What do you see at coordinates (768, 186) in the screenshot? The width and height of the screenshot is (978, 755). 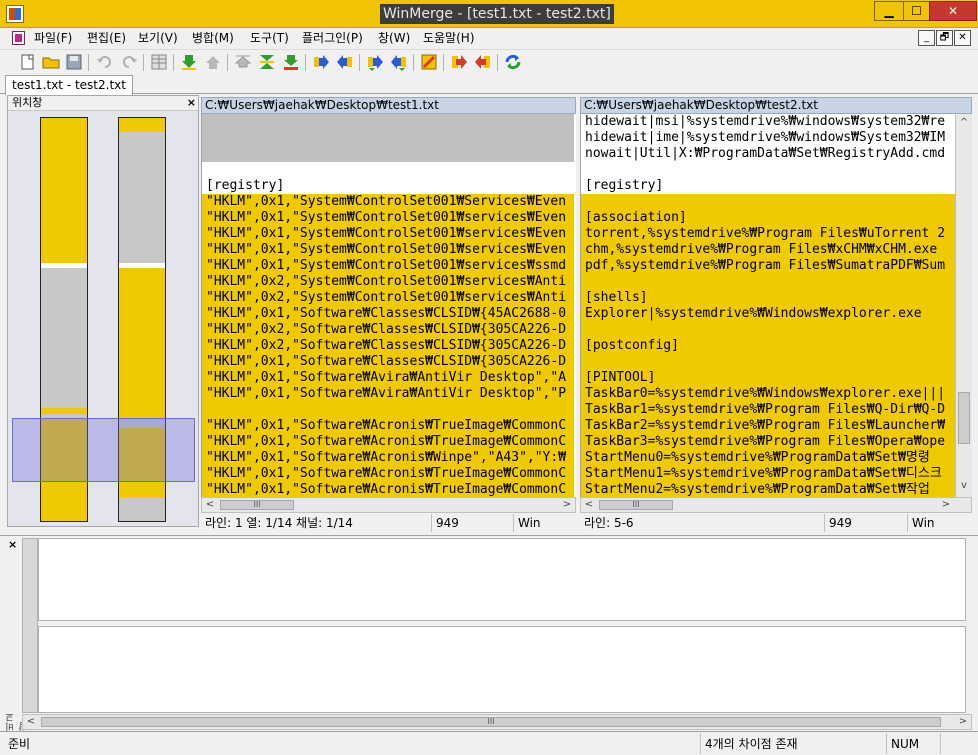 I see `right-editor-line: [registry]` at bounding box center [768, 186].